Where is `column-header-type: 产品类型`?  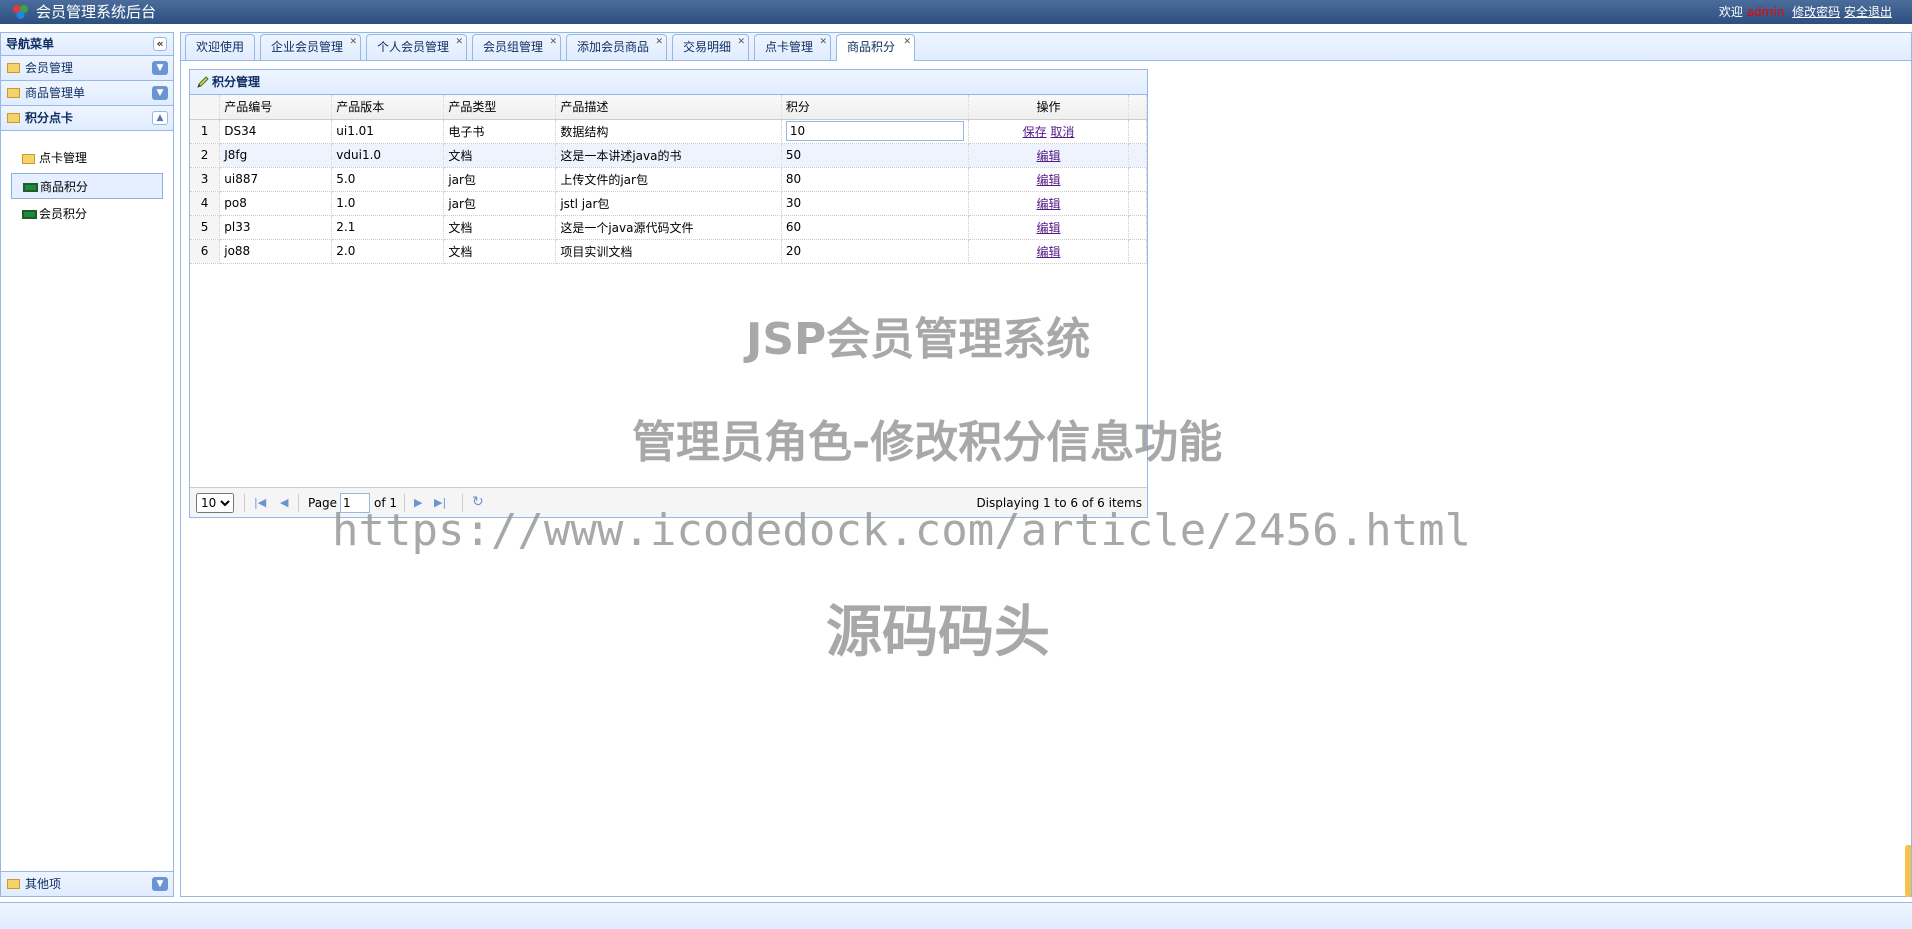
column-header-type: 产品类型 is located at coordinates (500, 107).